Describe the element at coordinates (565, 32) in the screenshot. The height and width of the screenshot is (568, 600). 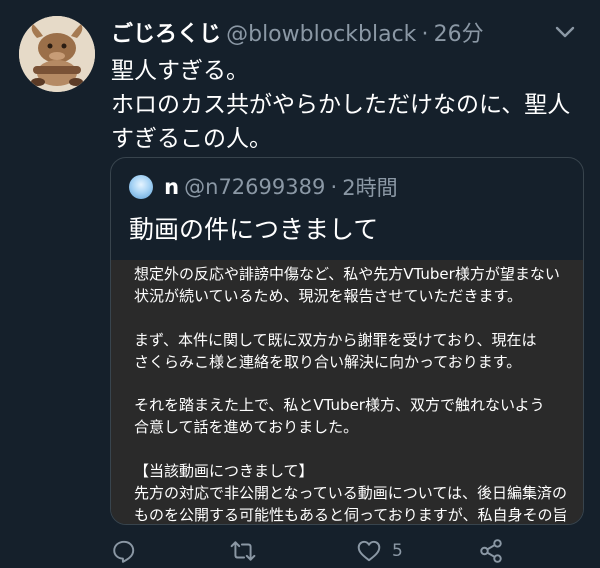
I see `more-icon` at that location.